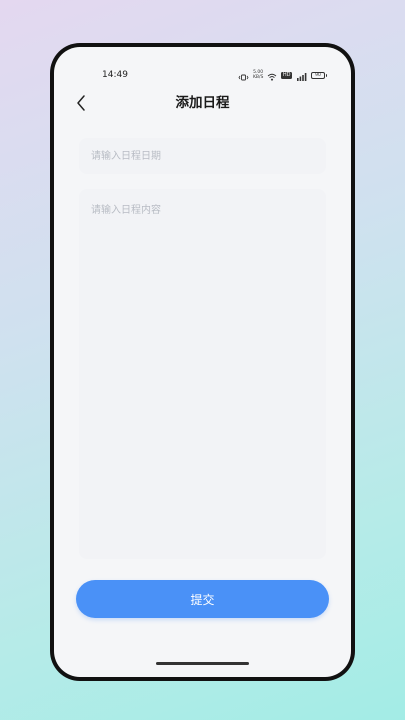  I want to click on status-icons: 5.00 KB/S HD 90, so click(282, 75).